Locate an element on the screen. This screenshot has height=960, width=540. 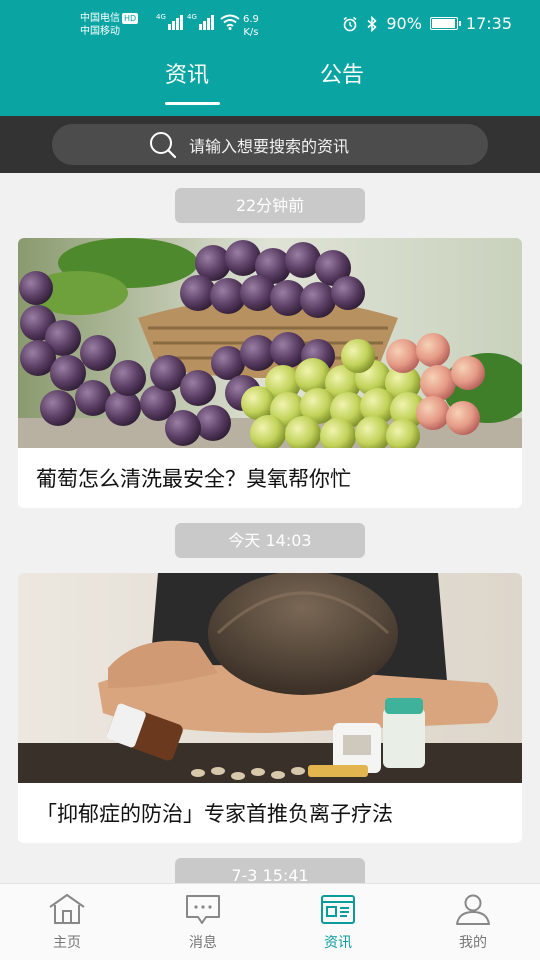
search-icon is located at coordinates (163, 144).